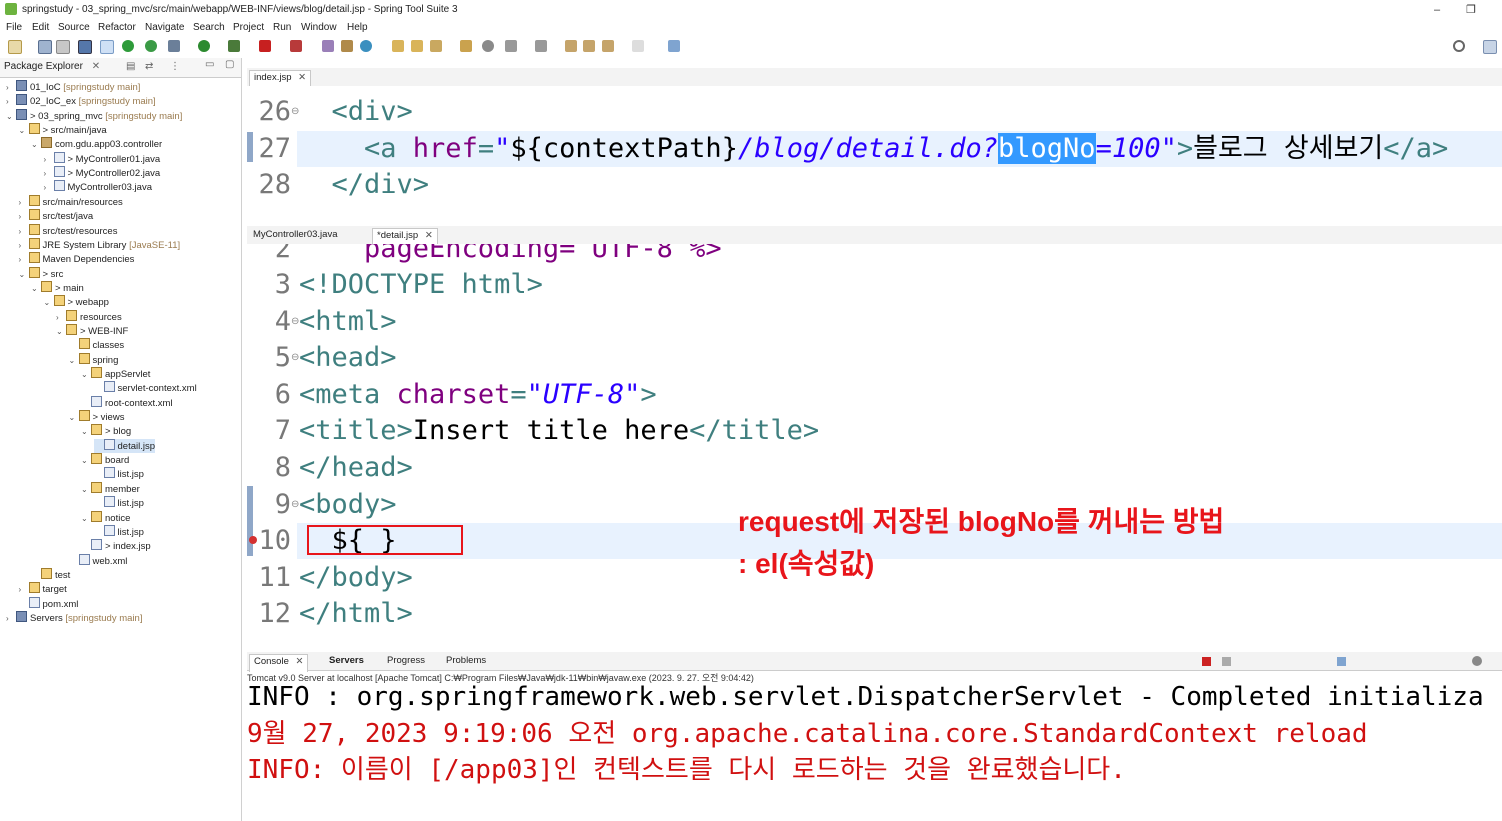  I want to click on tree-item: › JRE System Library [JavaSE-11], so click(99, 244).